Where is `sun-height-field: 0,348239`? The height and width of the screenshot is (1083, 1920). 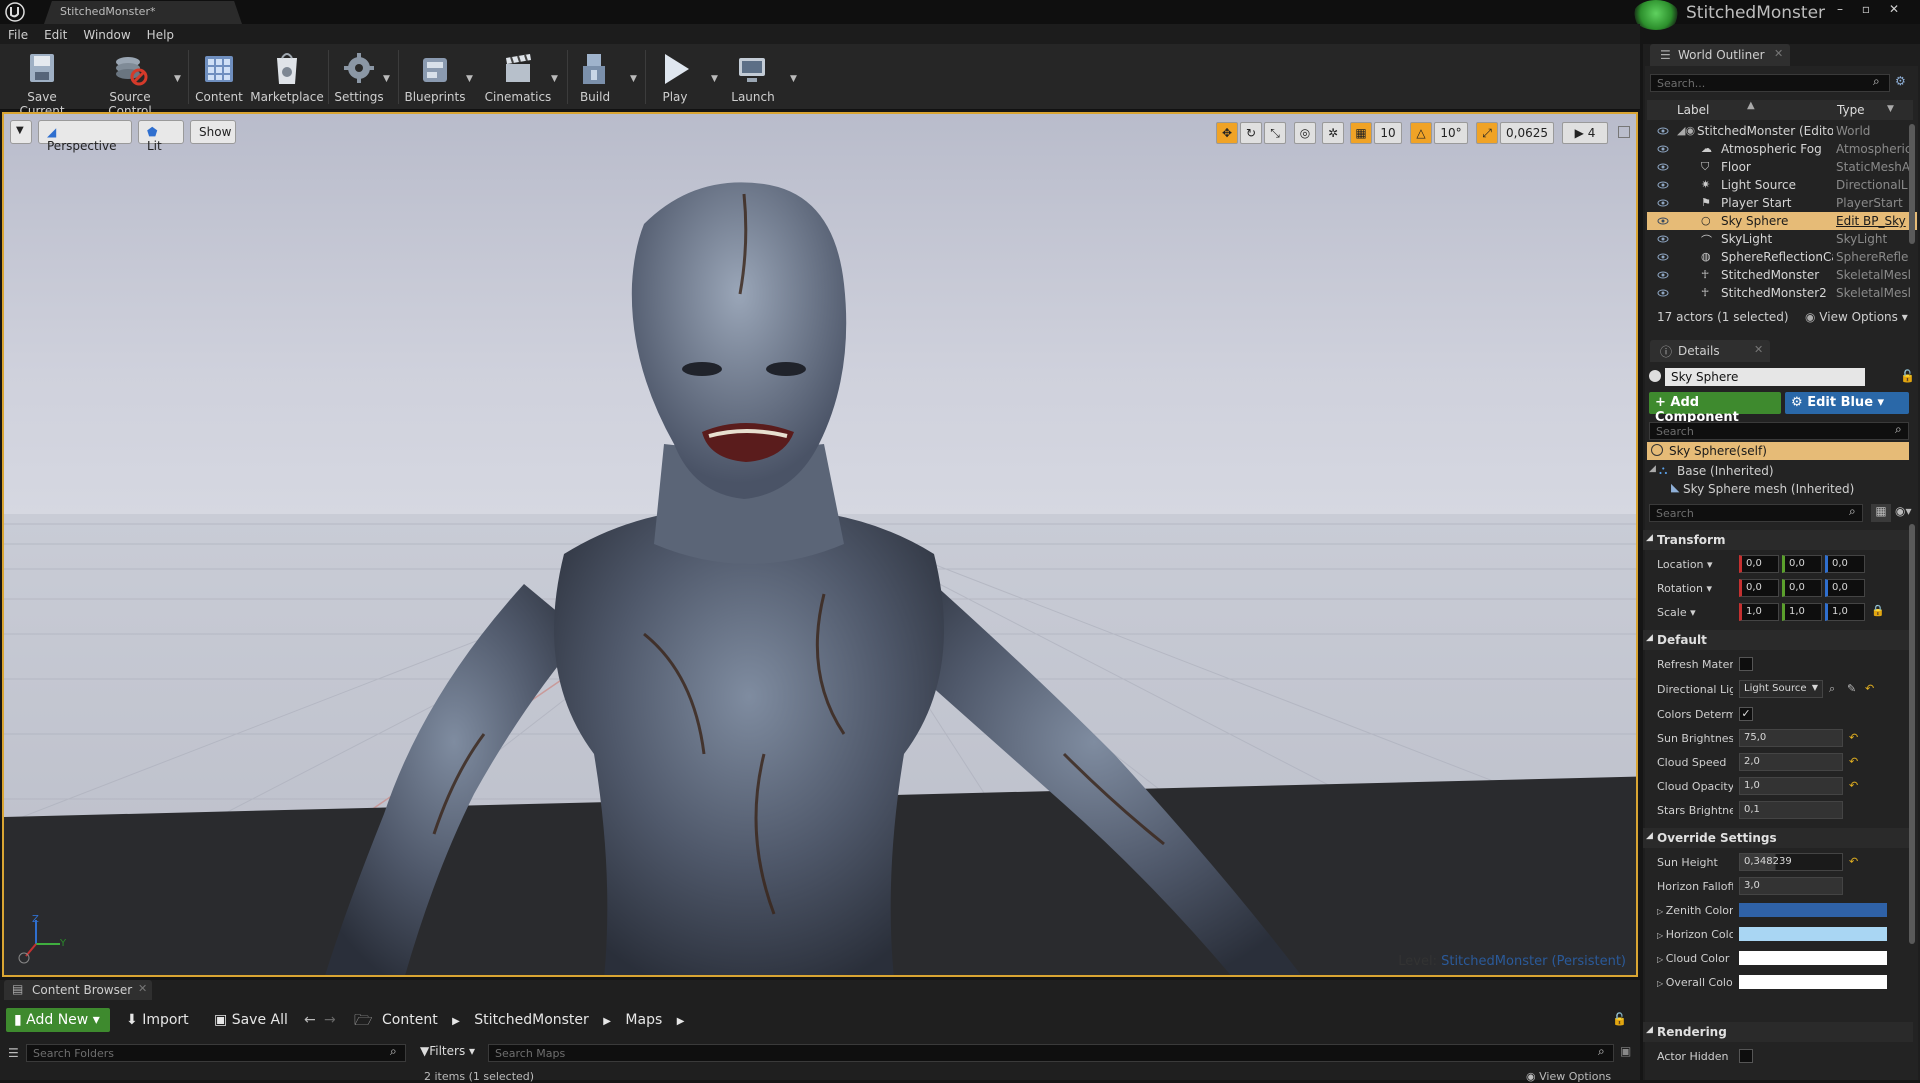
sun-height-field: 0,348239 is located at coordinates (1791, 862).